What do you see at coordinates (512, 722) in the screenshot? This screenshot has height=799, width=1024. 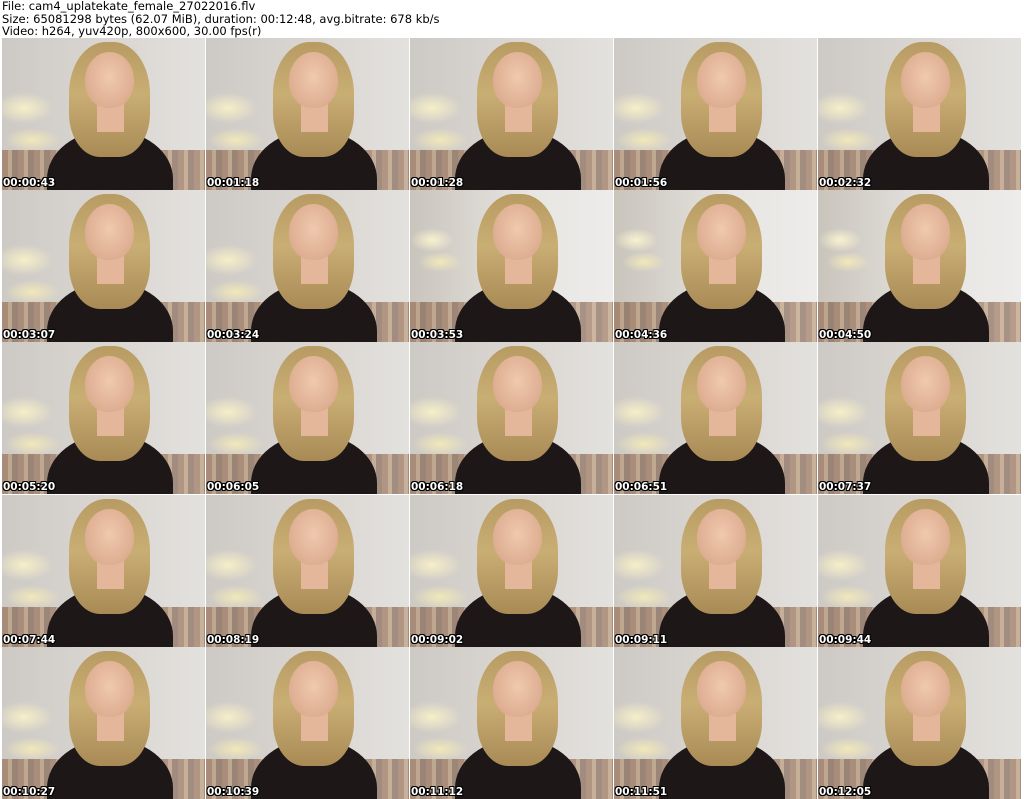 I see `video-thumbnail: 00:11:12` at bounding box center [512, 722].